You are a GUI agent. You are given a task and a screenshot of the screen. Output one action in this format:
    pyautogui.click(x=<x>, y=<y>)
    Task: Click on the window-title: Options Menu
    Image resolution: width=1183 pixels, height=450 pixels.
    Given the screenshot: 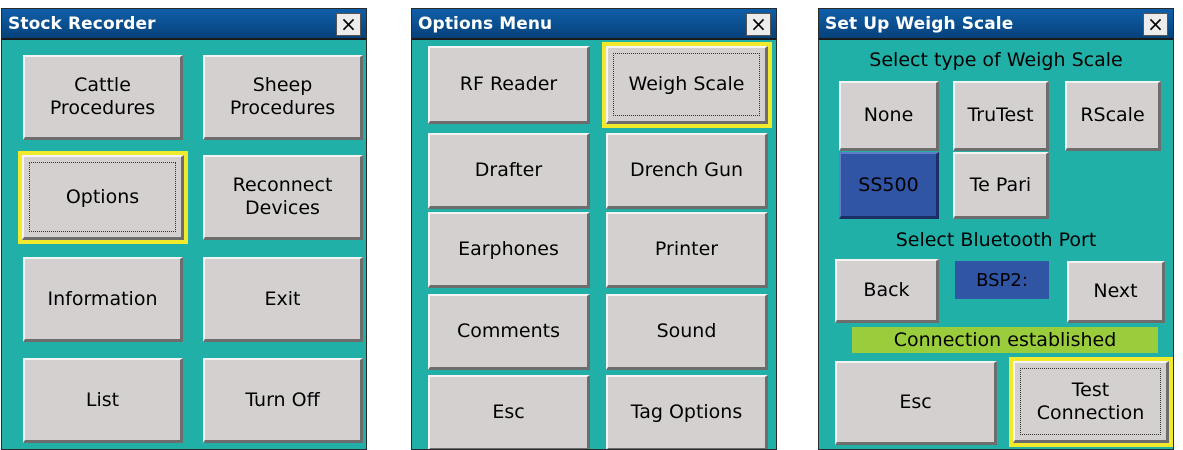 What is the action you would take?
    pyautogui.click(x=594, y=24)
    